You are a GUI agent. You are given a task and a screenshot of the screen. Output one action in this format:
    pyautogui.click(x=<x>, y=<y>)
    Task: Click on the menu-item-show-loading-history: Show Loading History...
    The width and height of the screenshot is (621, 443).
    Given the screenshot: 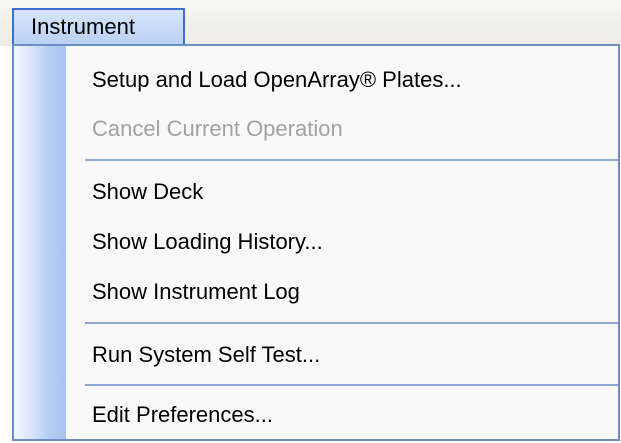 What is the action you would take?
    pyautogui.click(x=342, y=242)
    